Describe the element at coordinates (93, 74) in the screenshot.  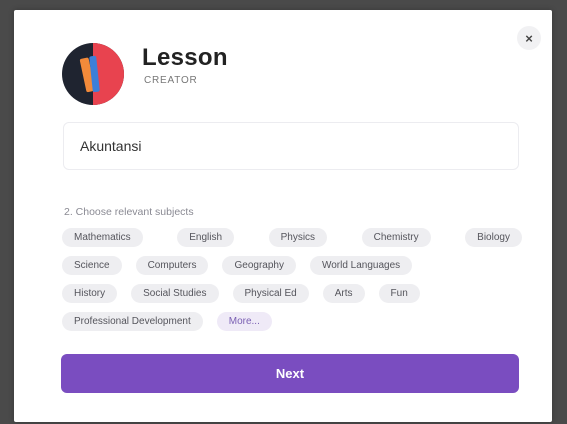
I see `lesson-creator-logo-icon` at that location.